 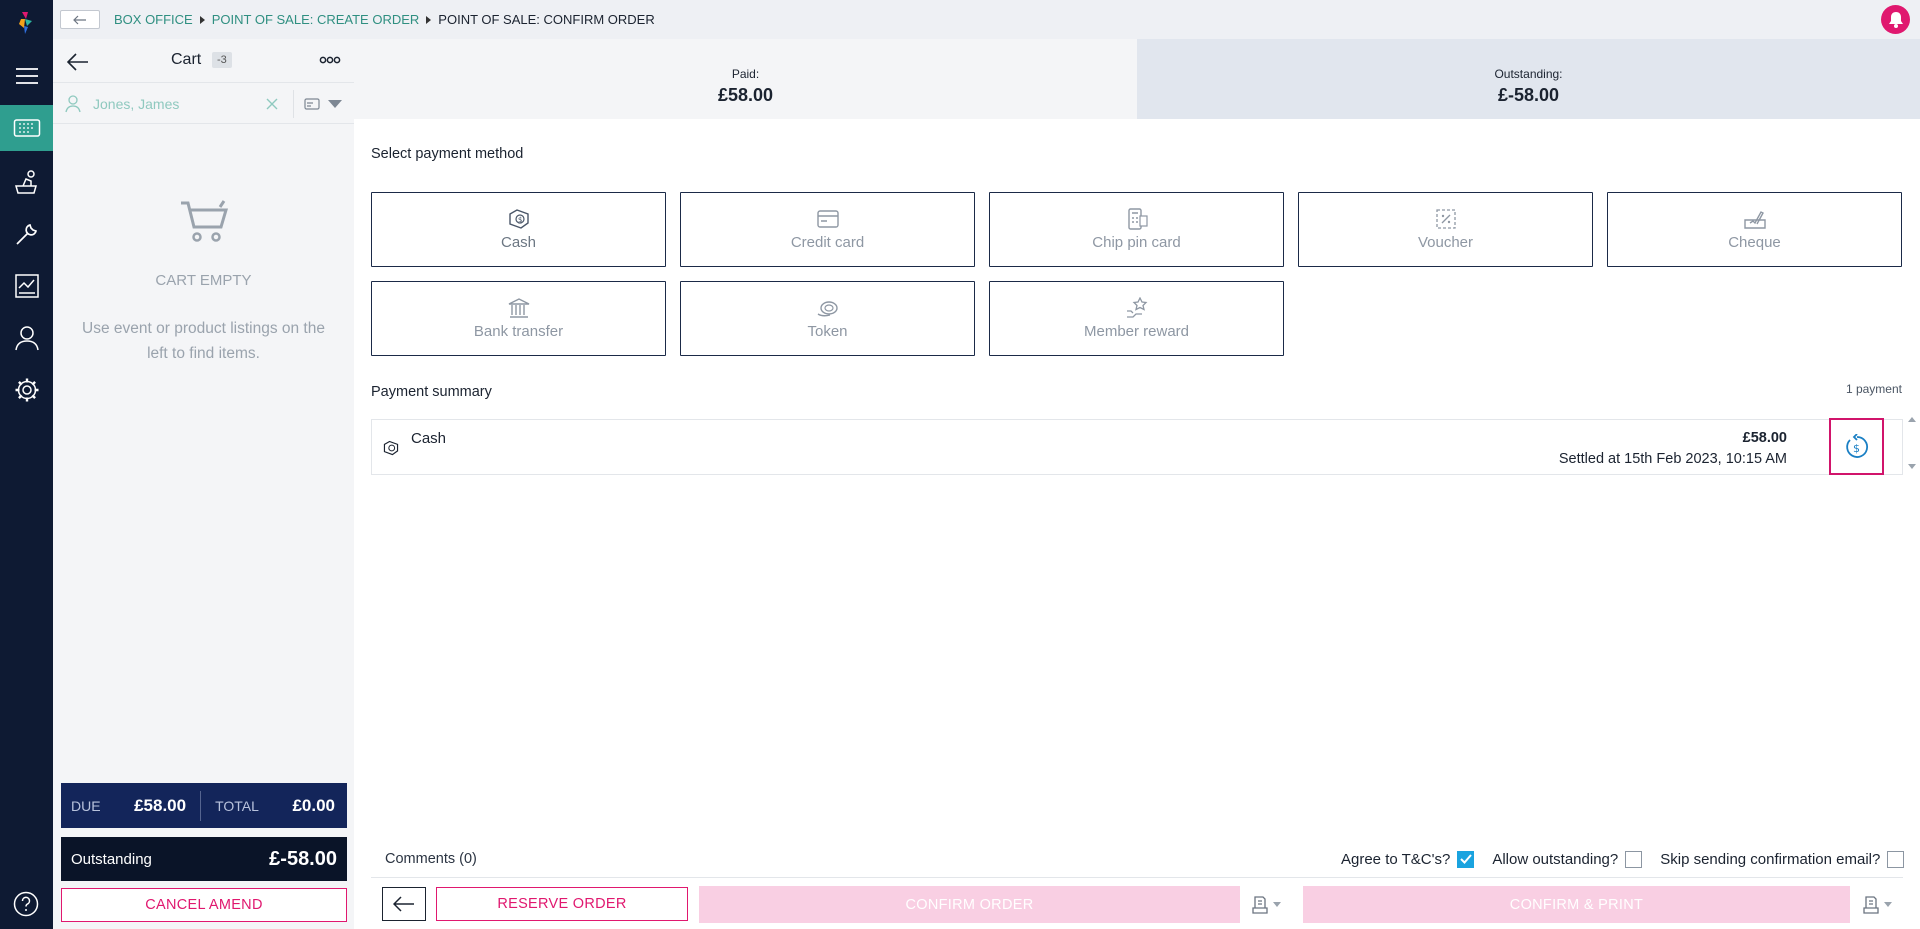 What do you see at coordinates (828, 308) in the screenshot?
I see `token-icon` at bounding box center [828, 308].